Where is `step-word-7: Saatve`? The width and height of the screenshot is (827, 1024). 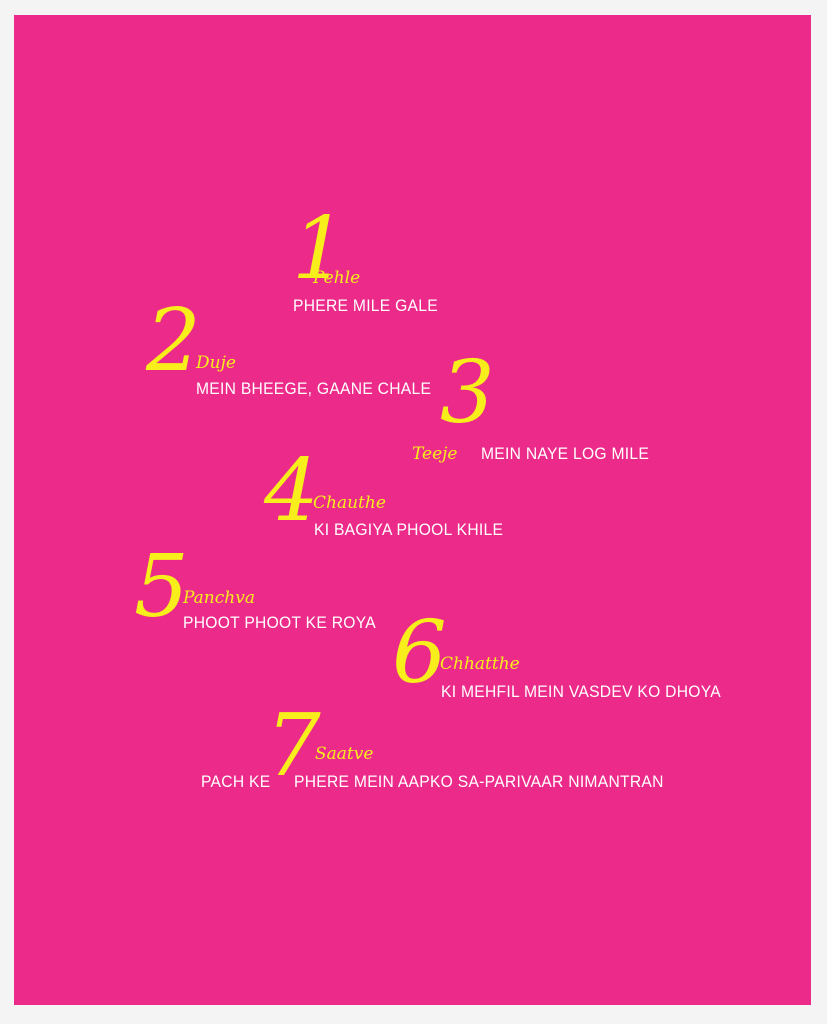
step-word-7: Saatve is located at coordinates (344, 754).